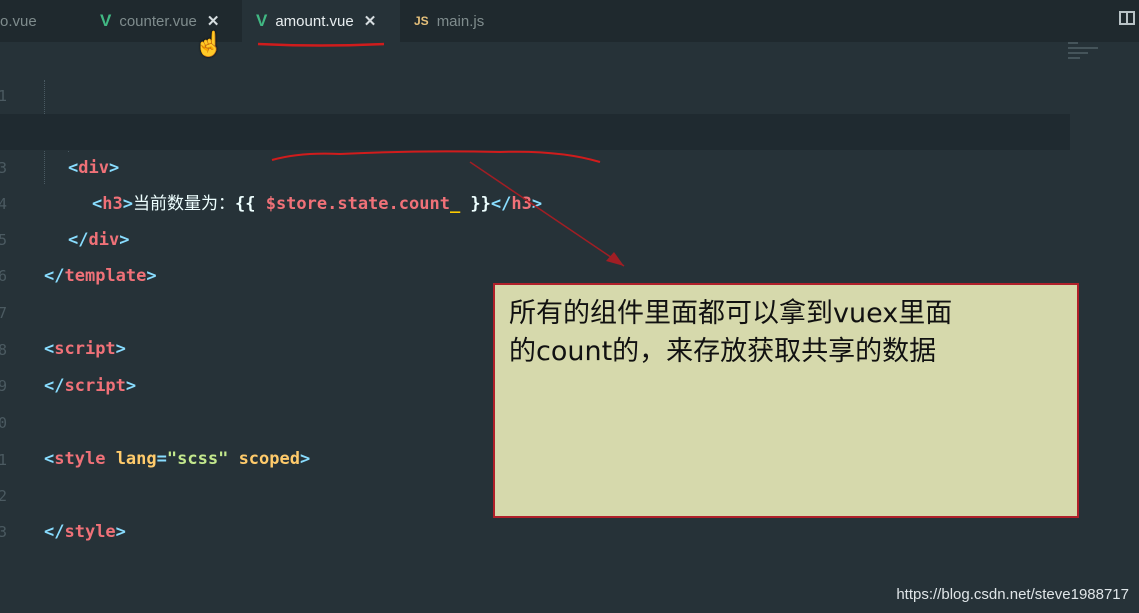 The width and height of the screenshot is (1139, 613). I want to click on tab-underline-mark, so click(321, 44).